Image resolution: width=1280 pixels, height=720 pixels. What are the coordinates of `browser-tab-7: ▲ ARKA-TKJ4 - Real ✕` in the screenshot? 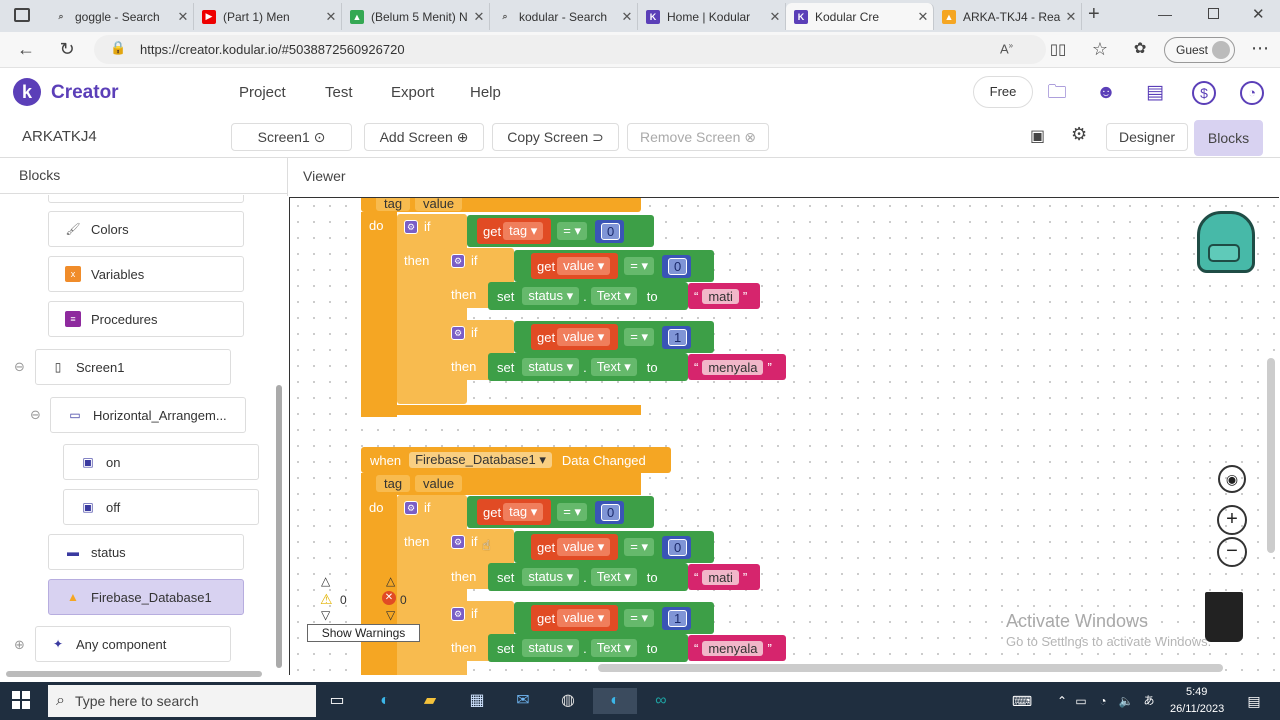 It's located at (1008, 16).